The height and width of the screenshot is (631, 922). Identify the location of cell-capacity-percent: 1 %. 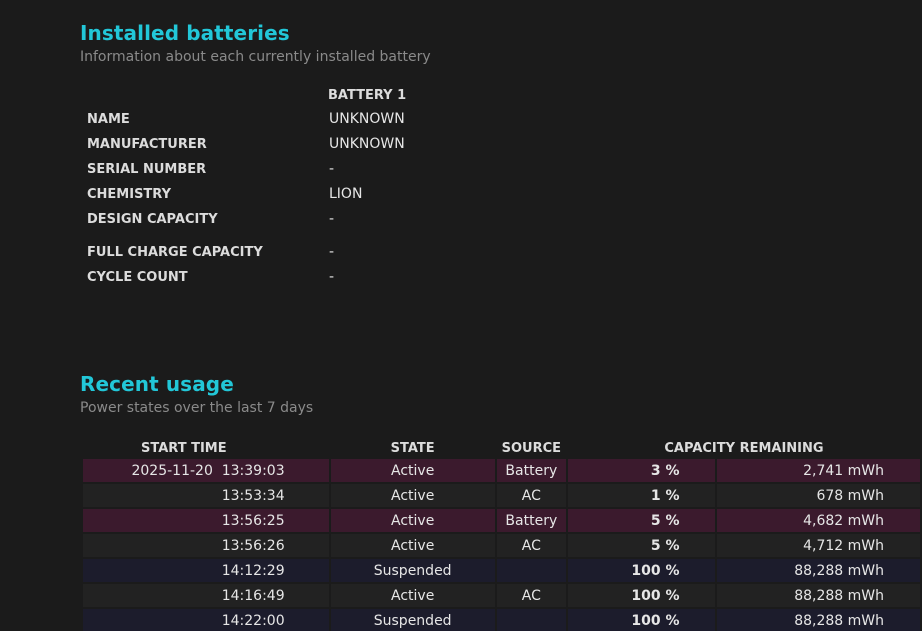
(641, 495).